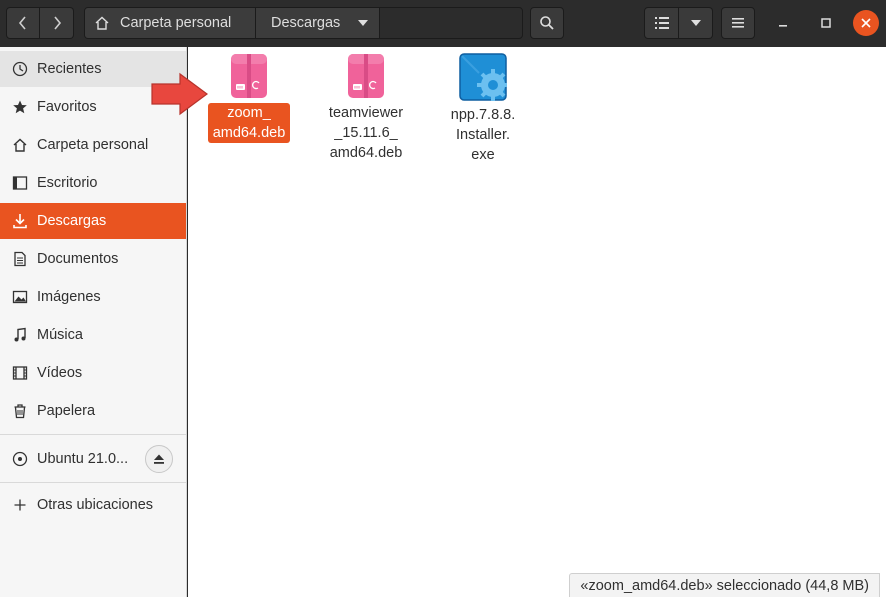 This screenshot has width=886, height=597. I want to click on disc-icon, so click(20, 459).